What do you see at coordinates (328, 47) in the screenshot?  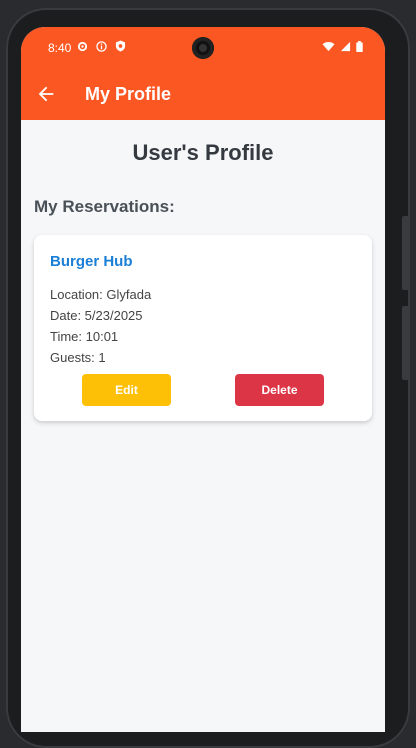 I see `wifi-icon` at bounding box center [328, 47].